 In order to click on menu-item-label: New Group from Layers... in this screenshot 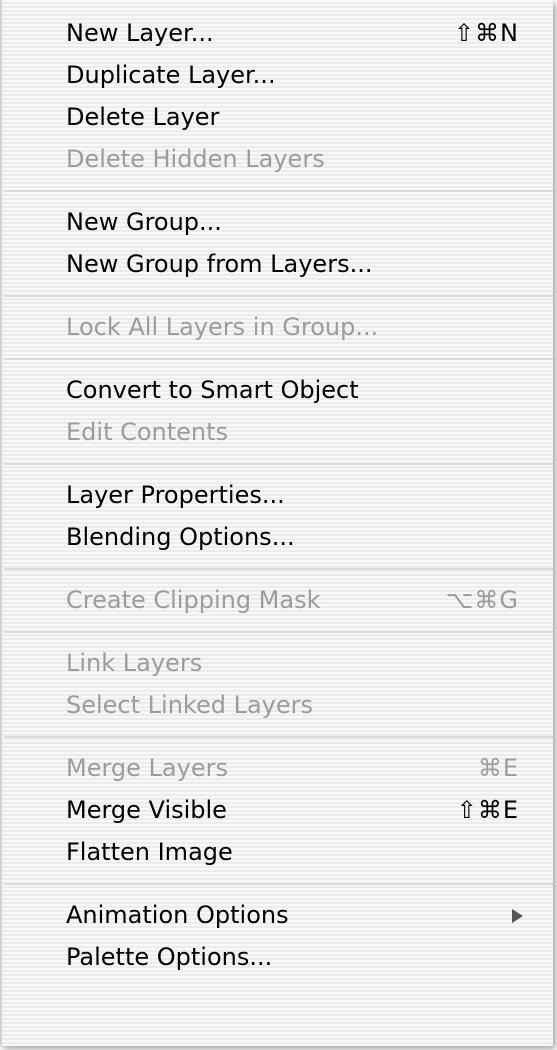, I will do `click(219, 264)`.